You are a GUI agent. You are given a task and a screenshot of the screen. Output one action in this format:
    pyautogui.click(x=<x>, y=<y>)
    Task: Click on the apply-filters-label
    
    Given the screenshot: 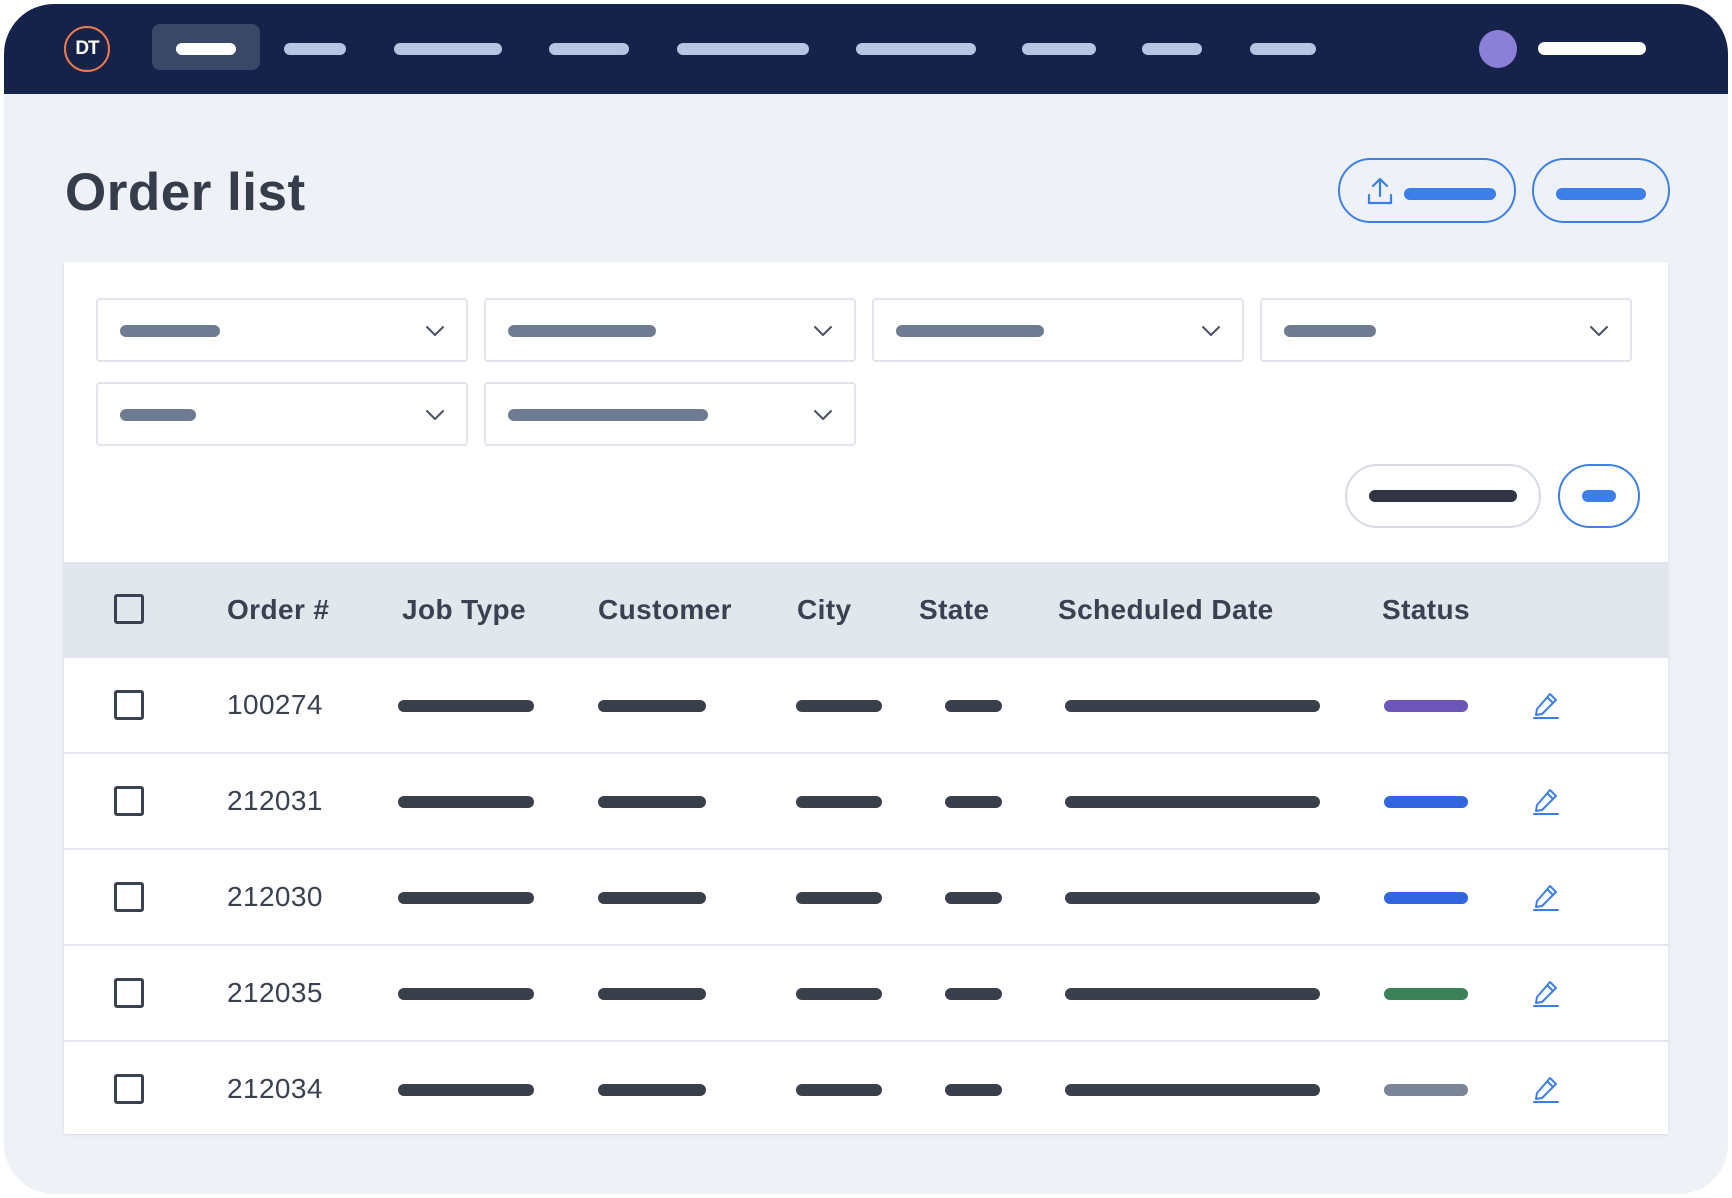 What is the action you would take?
    pyautogui.click(x=1599, y=496)
    